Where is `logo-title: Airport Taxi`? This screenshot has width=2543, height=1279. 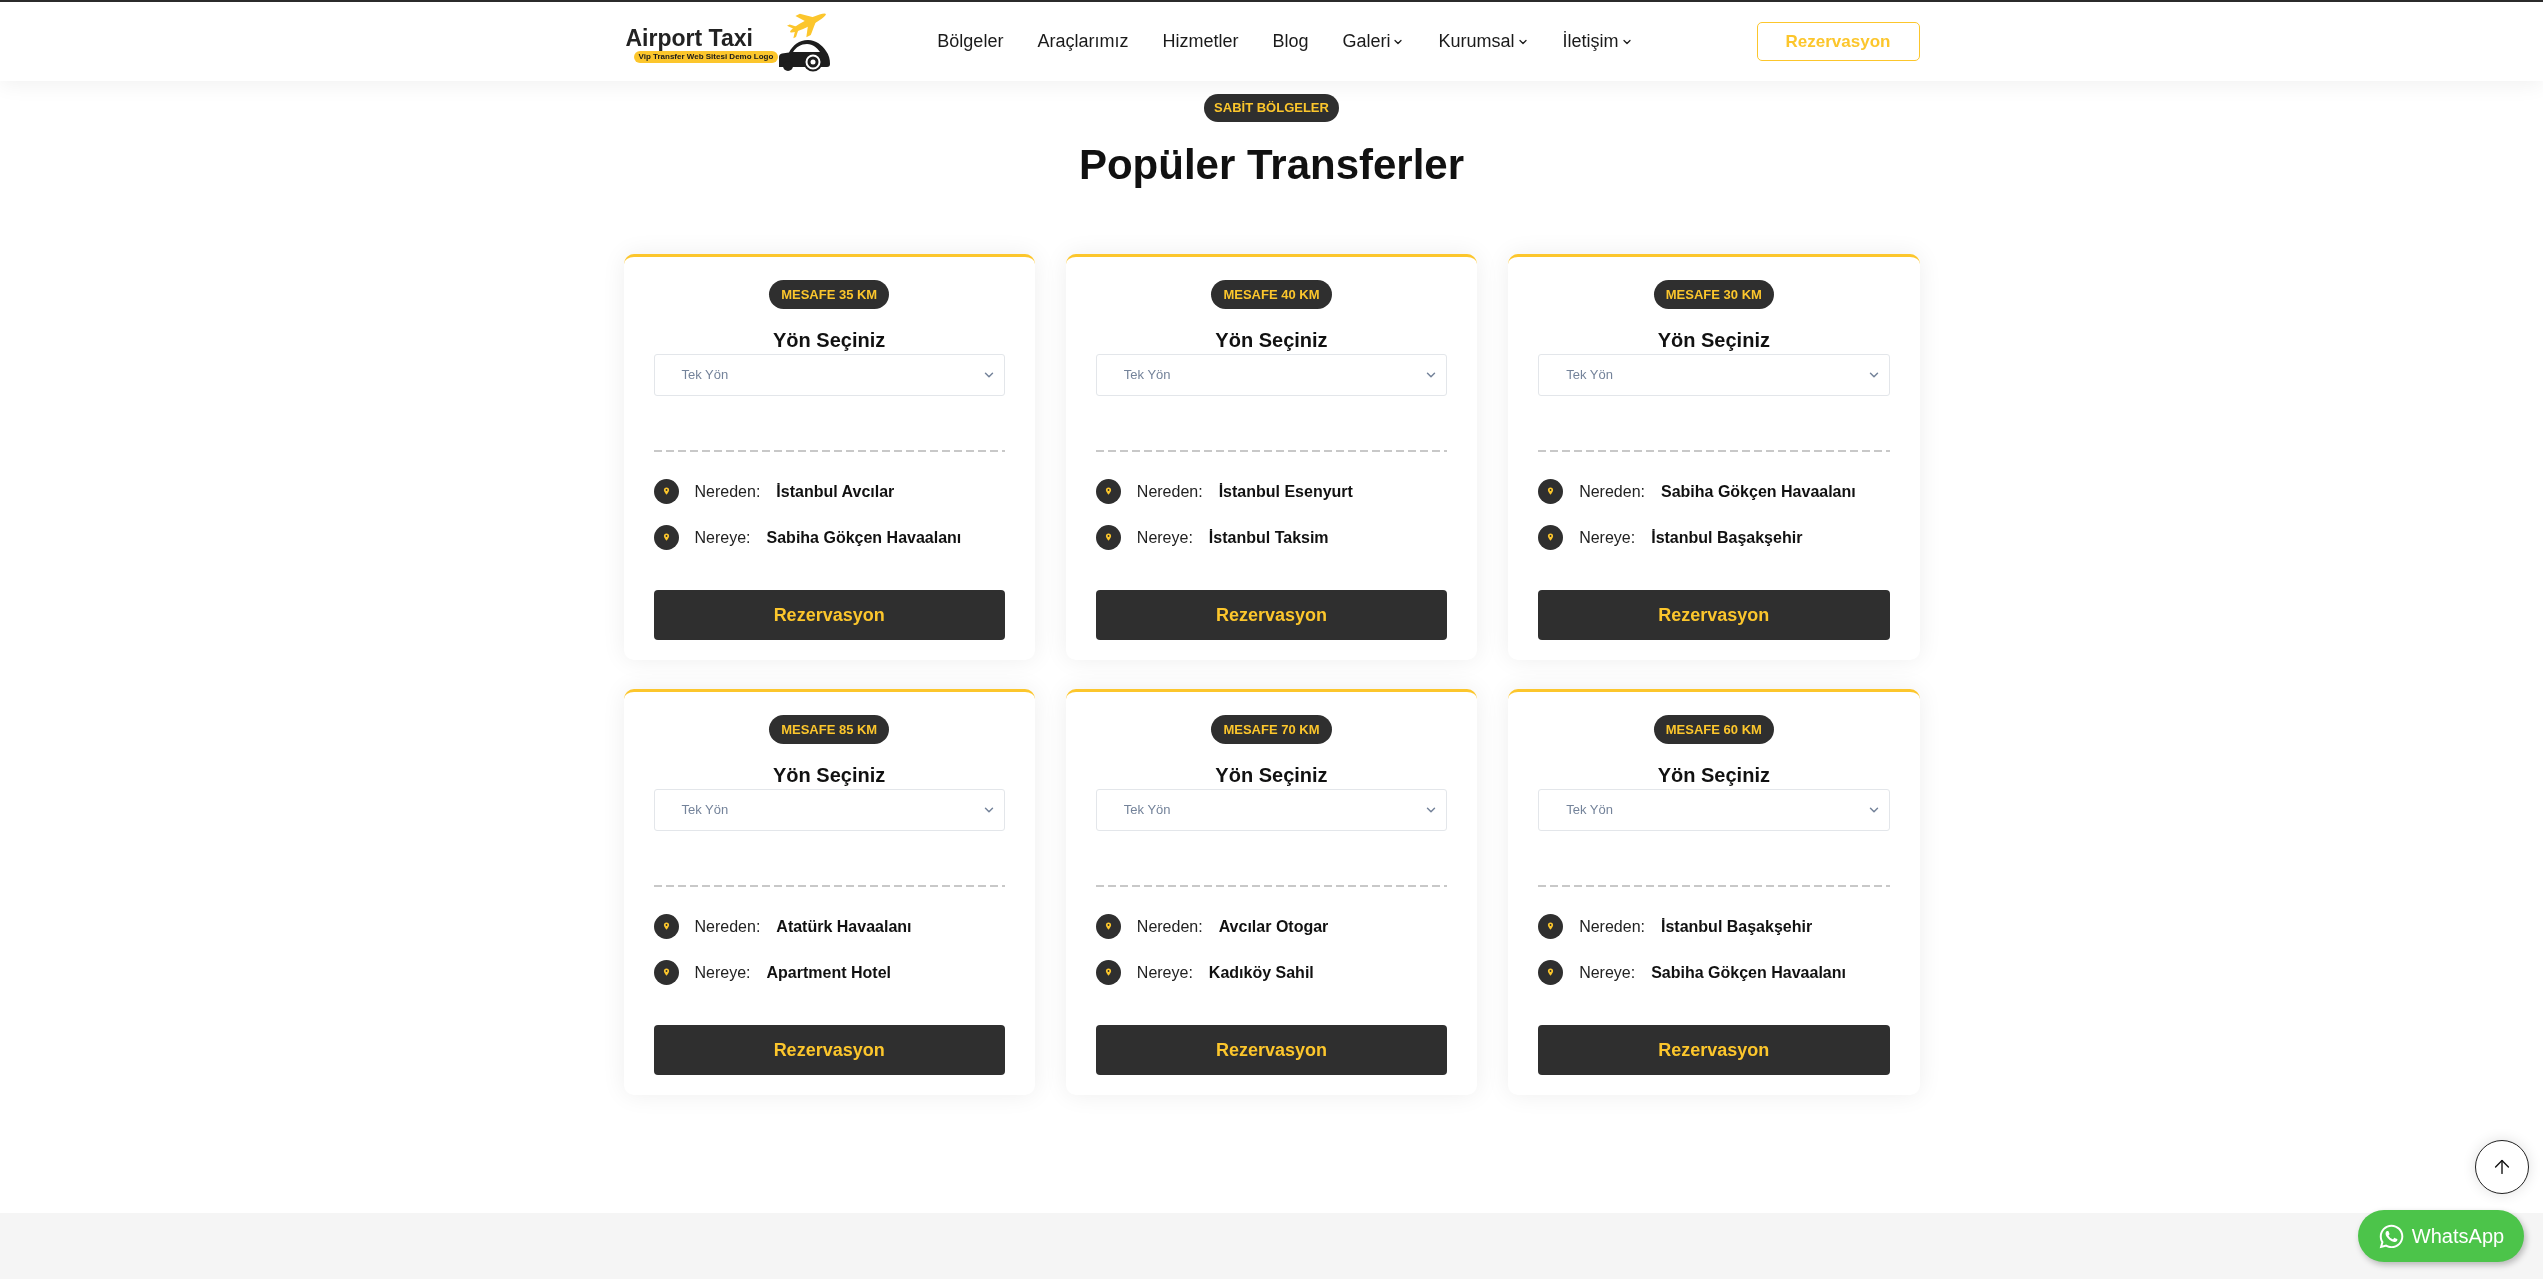
logo-title: Airport Taxi is located at coordinates (689, 37).